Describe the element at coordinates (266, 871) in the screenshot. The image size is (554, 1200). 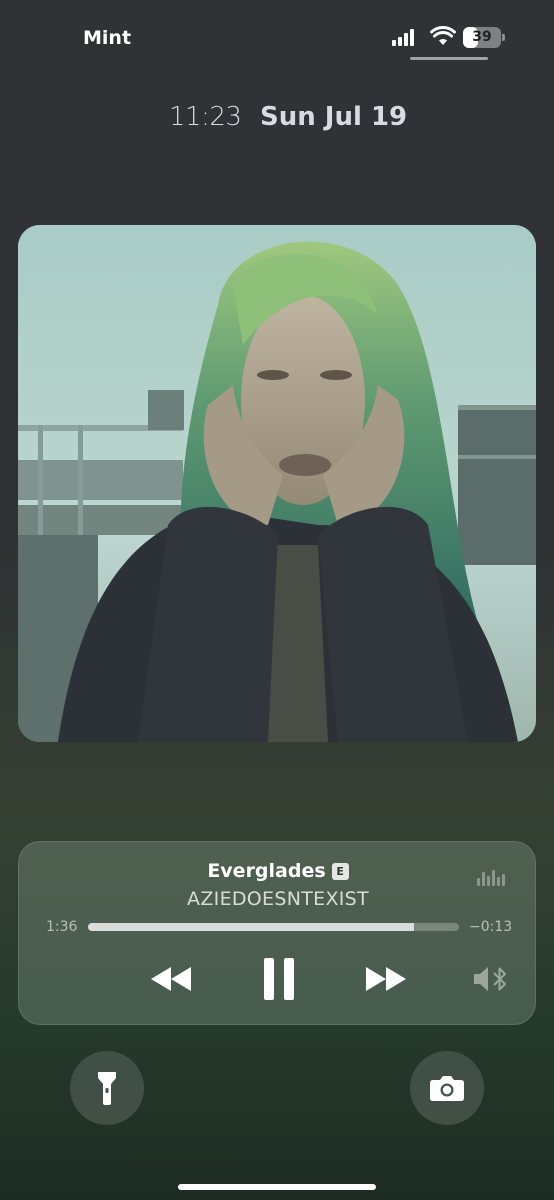
I see `song-title: Everglades` at that location.